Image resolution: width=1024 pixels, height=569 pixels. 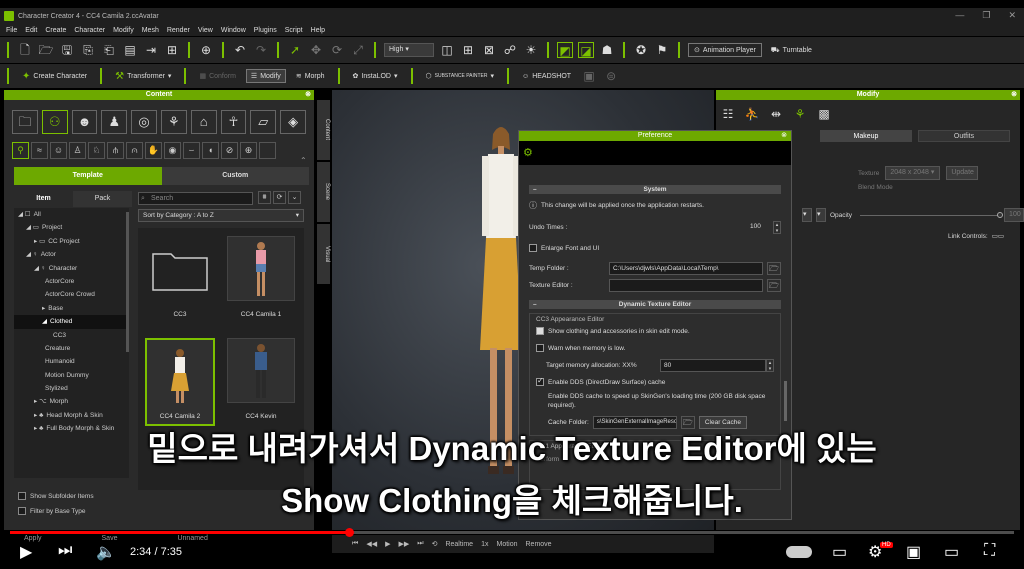 What do you see at coordinates (31, 30) in the screenshot?
I see `menu-edit: Edit` at bounding box center [31, 30].